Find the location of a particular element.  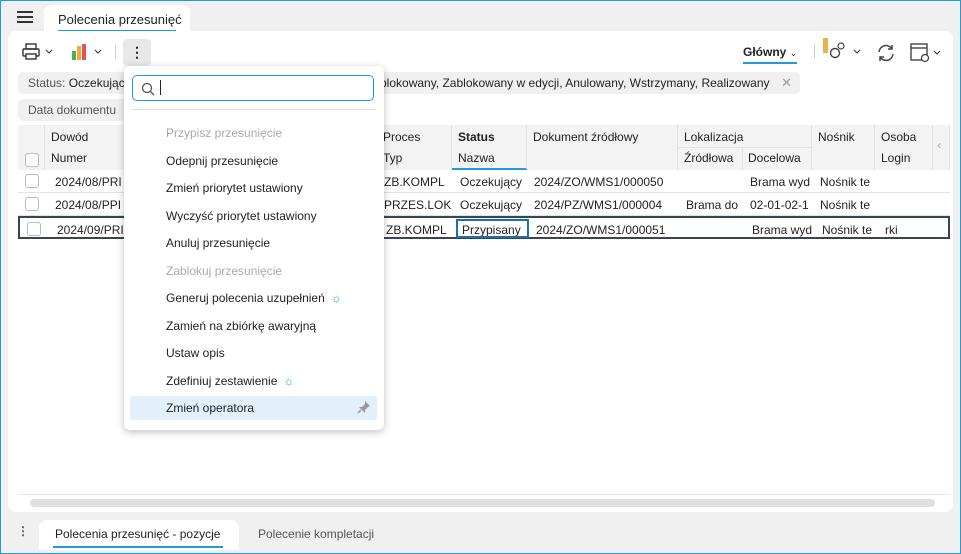

menu-item-label: Zablokuj przesunięcie is located at coordinates (224, 270).